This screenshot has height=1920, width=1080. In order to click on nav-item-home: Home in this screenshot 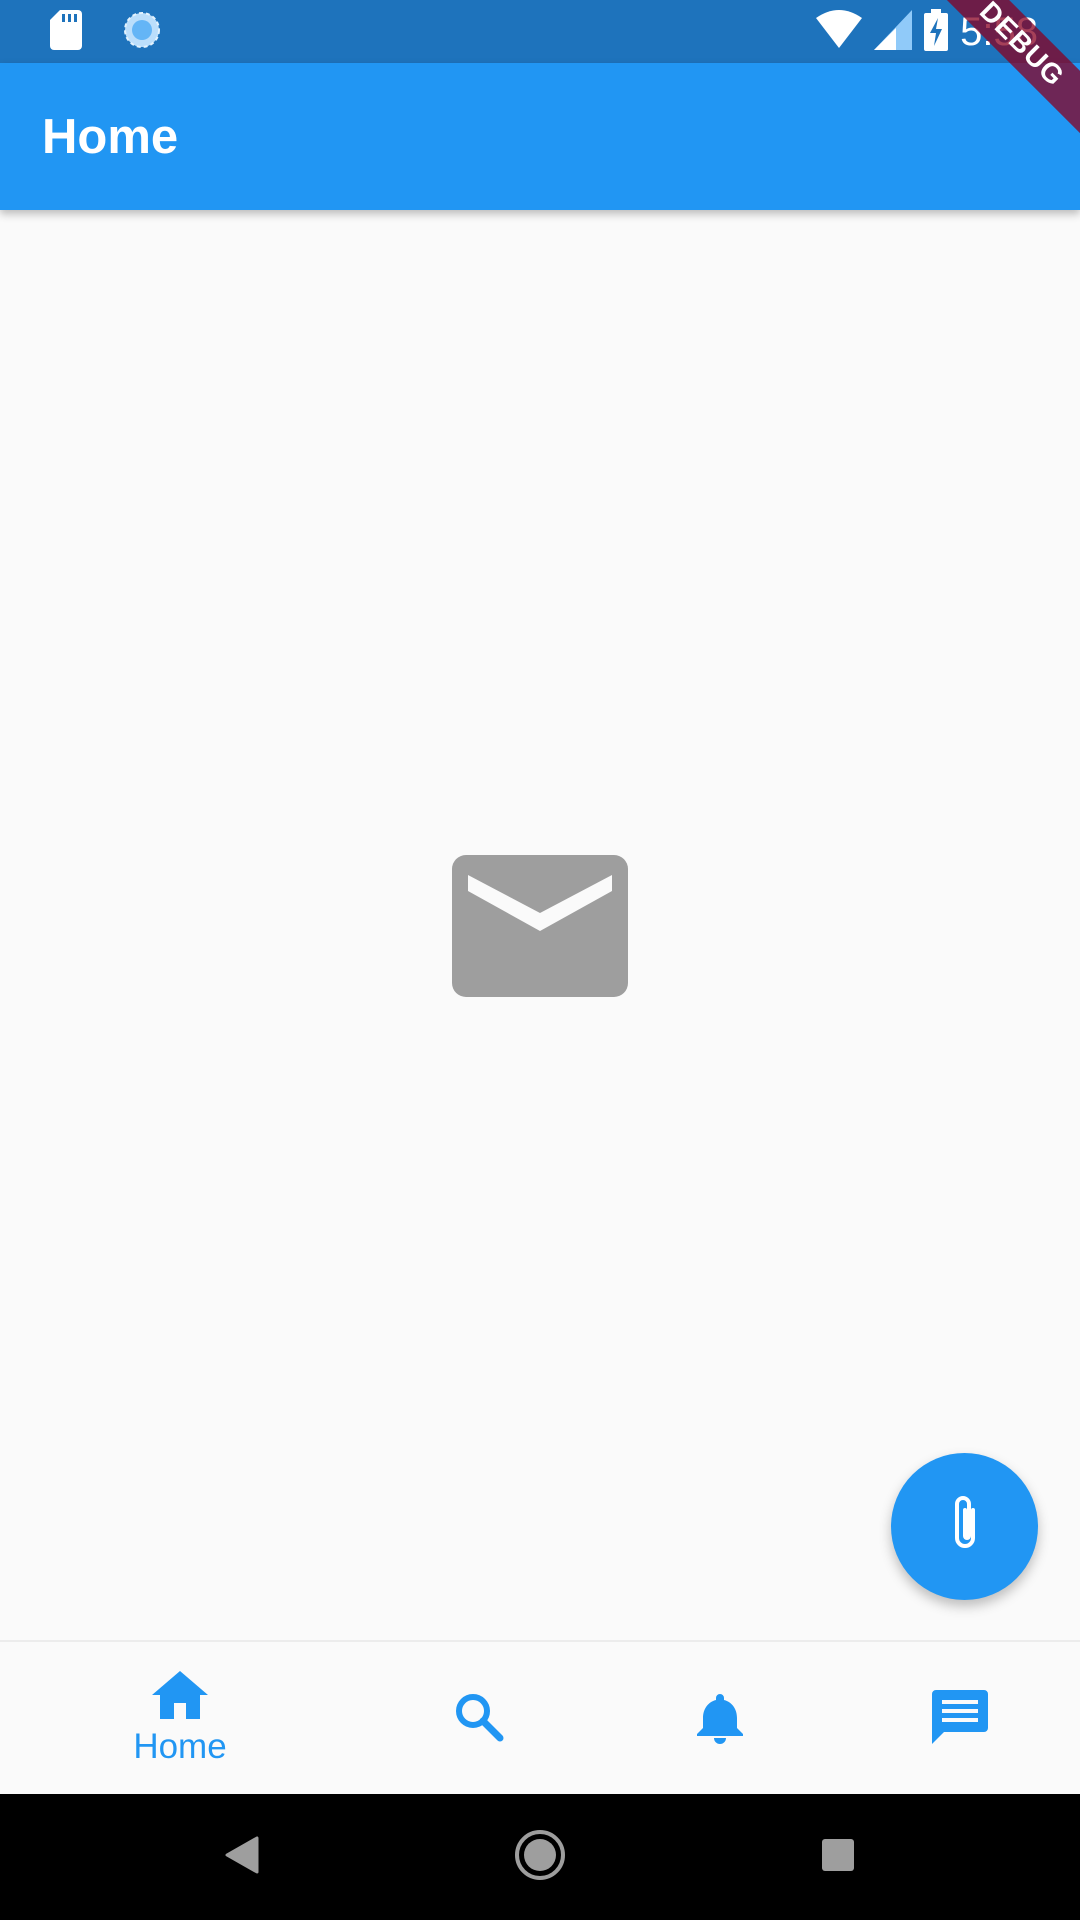, I will do `click(180, 1719)`.